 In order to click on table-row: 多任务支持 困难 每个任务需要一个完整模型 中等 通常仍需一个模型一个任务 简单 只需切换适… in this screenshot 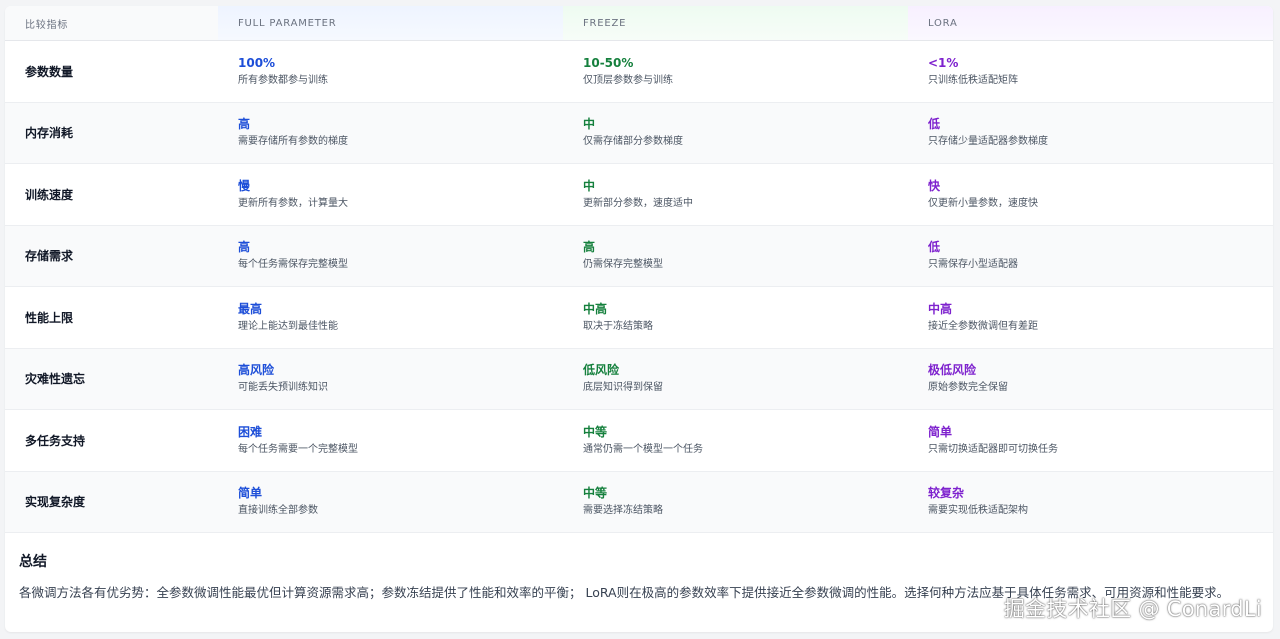, I will do `click(639, 440)`.